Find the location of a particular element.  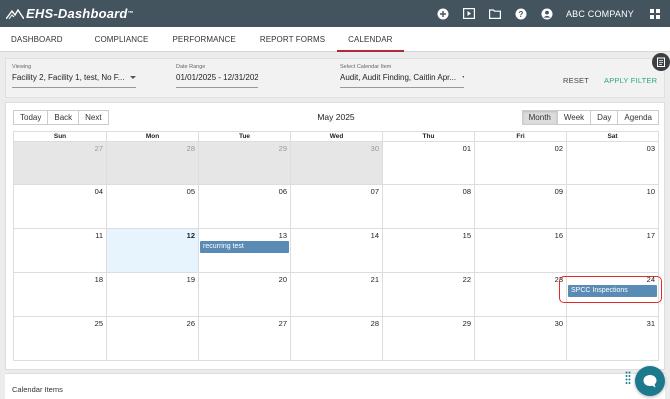

day-cell: 24 SPCC Inspections is located at coordinates (612, 294).